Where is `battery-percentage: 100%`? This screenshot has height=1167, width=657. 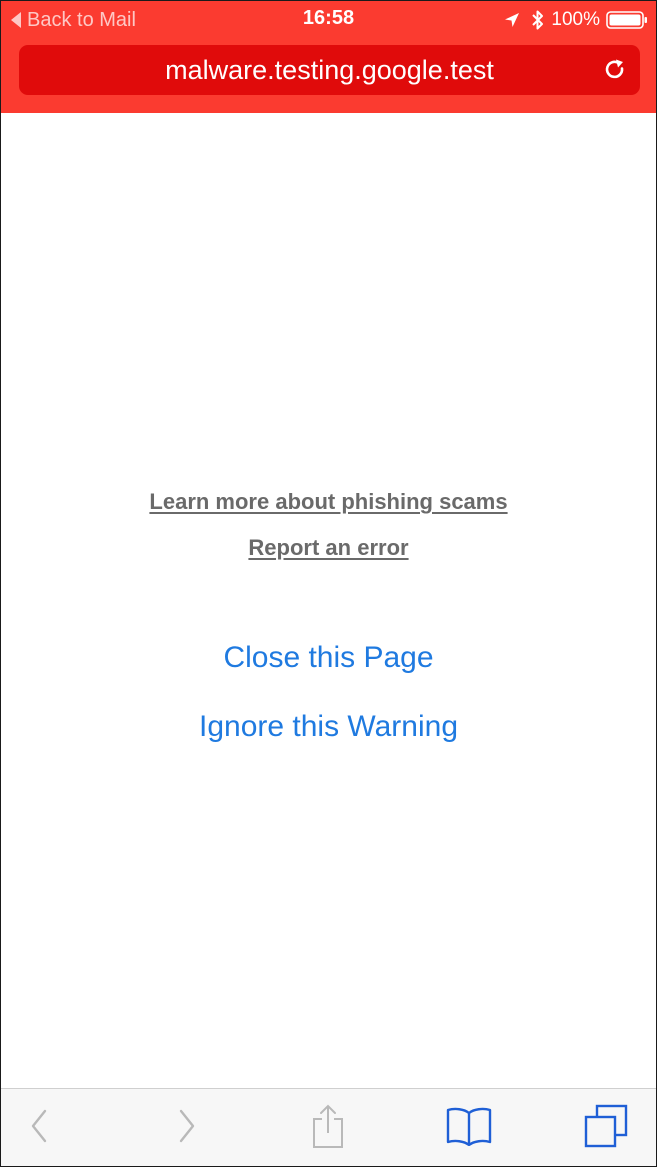 battery-percentage: 100% is located at coordinates (575, 19).